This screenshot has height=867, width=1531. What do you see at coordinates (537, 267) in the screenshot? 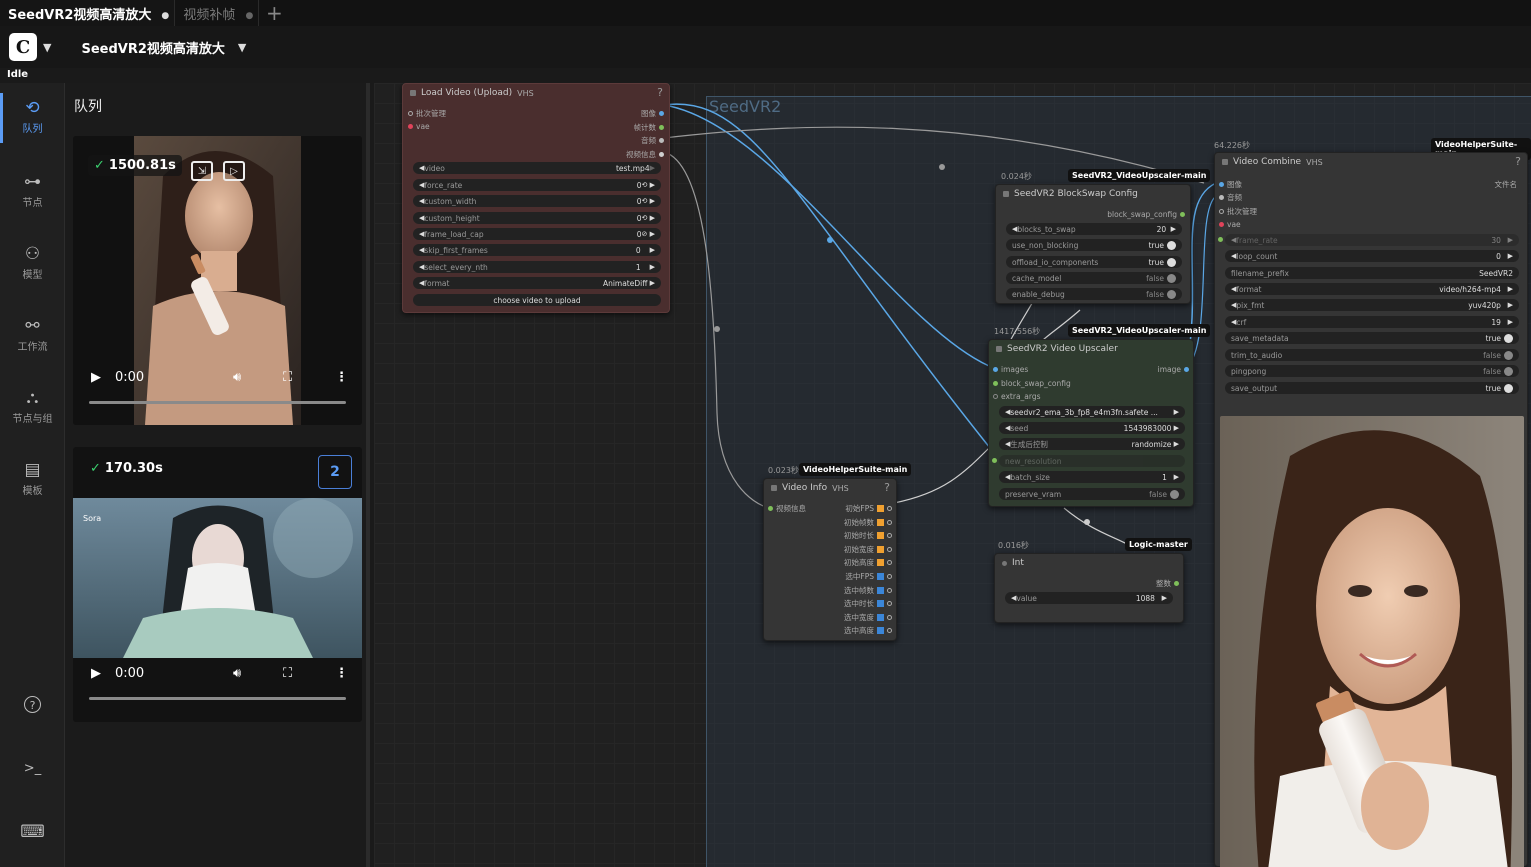
I see `widget-select-every-nth: ◀ select_every_nth 1 ▶` at bounding box center [537, 267].